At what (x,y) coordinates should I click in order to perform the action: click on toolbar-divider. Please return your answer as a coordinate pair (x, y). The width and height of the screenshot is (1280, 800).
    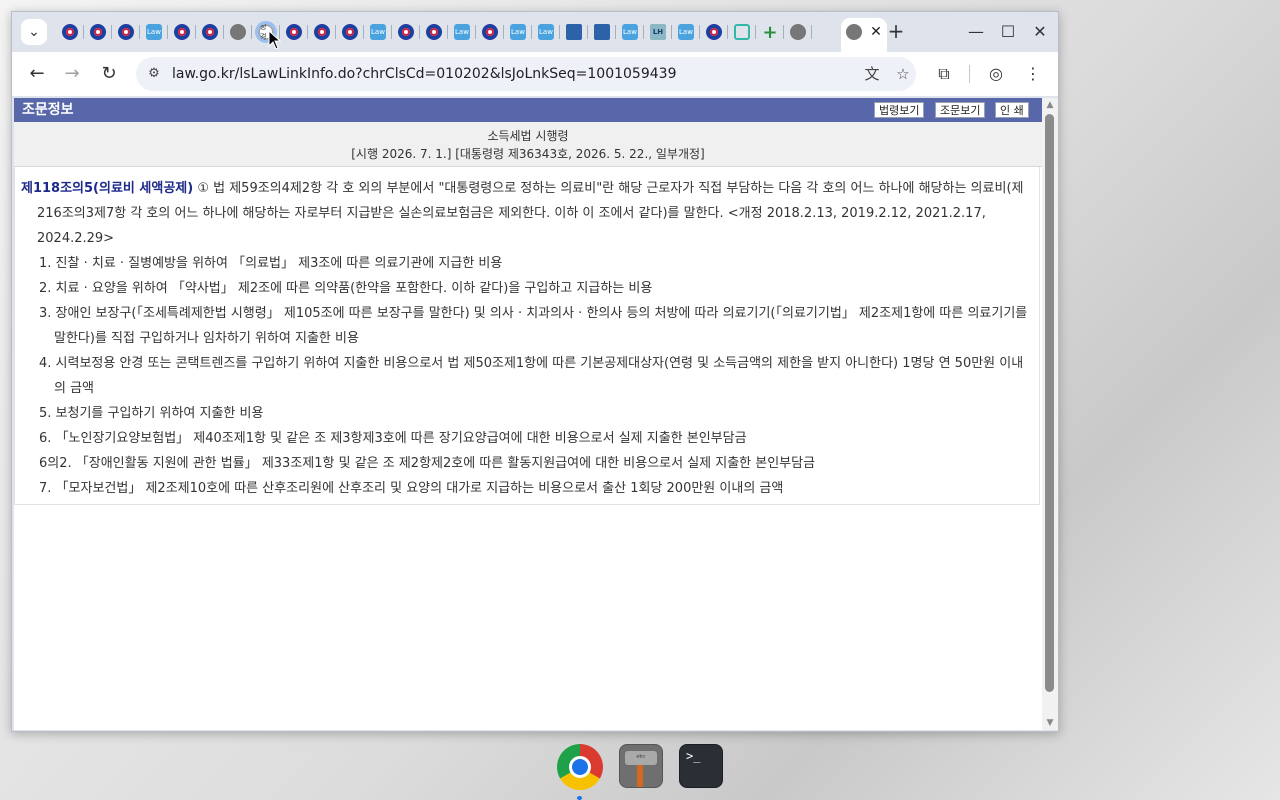
    Looking at the image, I should click on (969, 74).